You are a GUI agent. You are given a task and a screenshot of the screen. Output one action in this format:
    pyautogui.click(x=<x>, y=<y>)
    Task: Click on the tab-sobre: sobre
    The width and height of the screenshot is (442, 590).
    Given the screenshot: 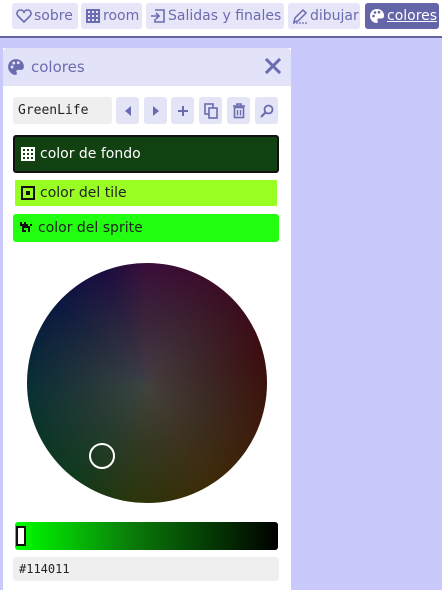 What is the action you would take?
    pyautogui.click(x=45, y=16)
    